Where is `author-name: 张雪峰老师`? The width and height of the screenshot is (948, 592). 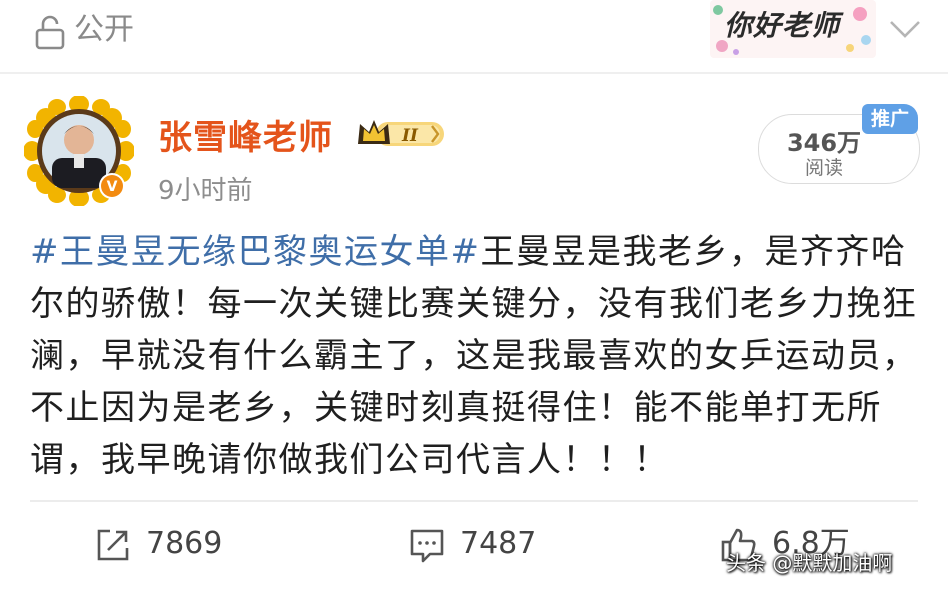 author-name: 张雪峰老师 is located at coordinates (245, 134).